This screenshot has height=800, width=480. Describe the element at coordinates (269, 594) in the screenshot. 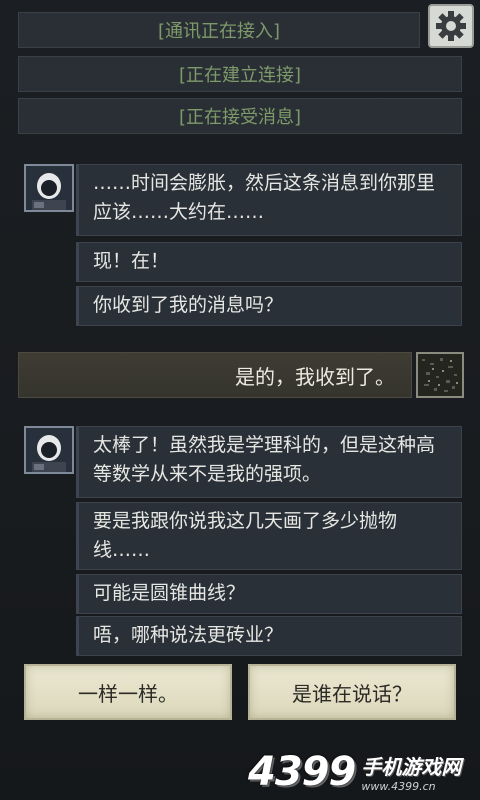

I see `npc-message-6: 可能是圆锥曲线？` at that location.